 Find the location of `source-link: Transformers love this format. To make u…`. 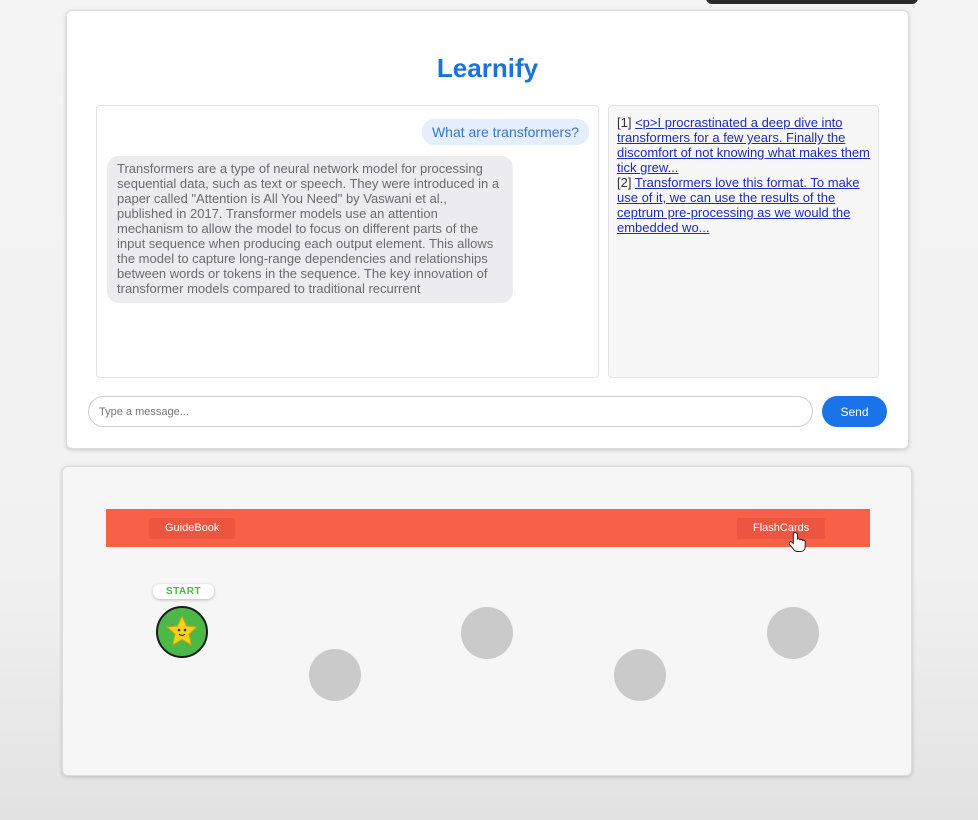

source-link: Transformers love this format. To make u… is located at coordinates (738, 205).